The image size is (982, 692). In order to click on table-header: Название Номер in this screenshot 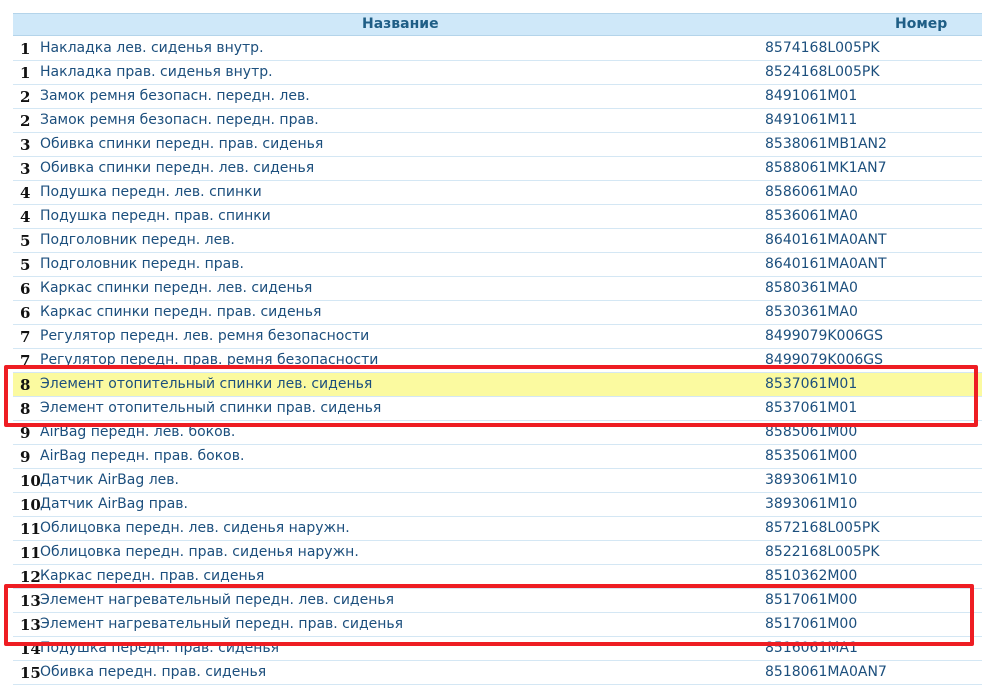, I will do `click(497, 24)`.